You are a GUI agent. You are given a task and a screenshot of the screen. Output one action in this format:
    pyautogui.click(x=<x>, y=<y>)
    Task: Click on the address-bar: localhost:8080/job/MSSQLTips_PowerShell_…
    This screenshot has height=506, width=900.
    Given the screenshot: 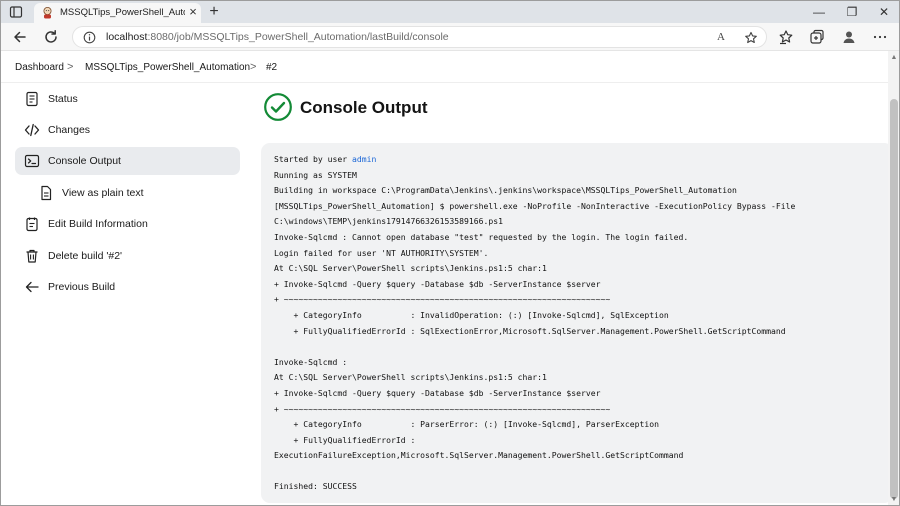 What is the action you would take?
    pyautogui.click(x=419, y=37)
    